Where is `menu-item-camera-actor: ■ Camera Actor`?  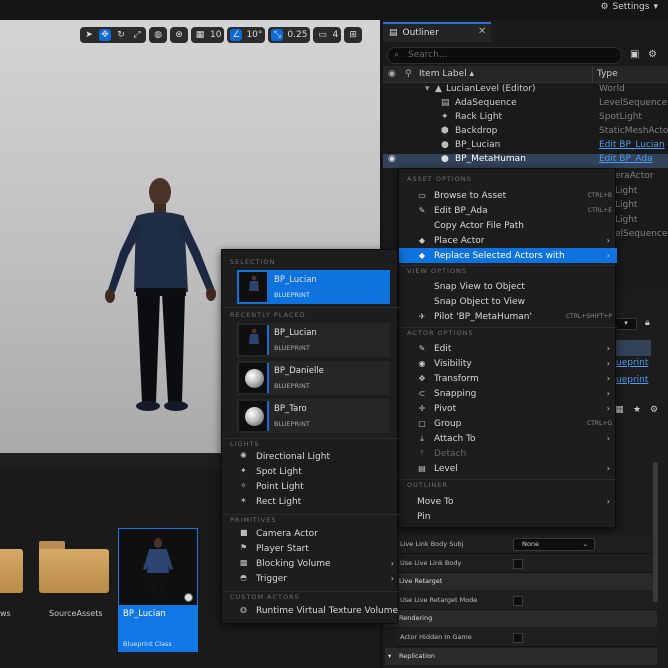
menu-item-camera-actor: ■ Camera Actor is located at coordinates (310, 535).